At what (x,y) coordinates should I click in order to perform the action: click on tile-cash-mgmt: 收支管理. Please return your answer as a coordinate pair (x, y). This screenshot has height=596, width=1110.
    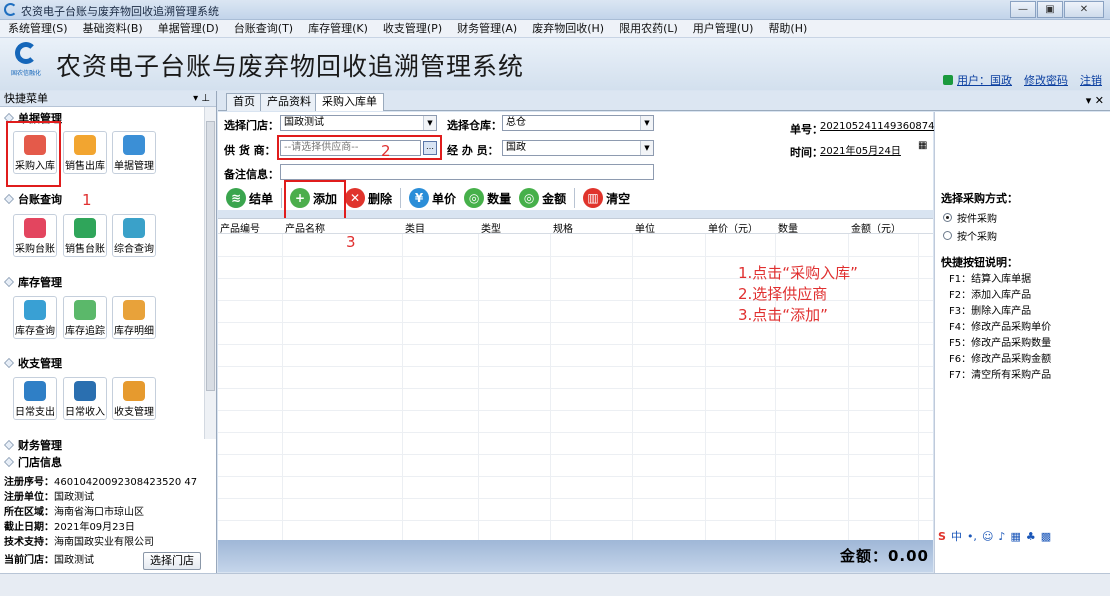
    Looking at the image, I should click on (134, 398).